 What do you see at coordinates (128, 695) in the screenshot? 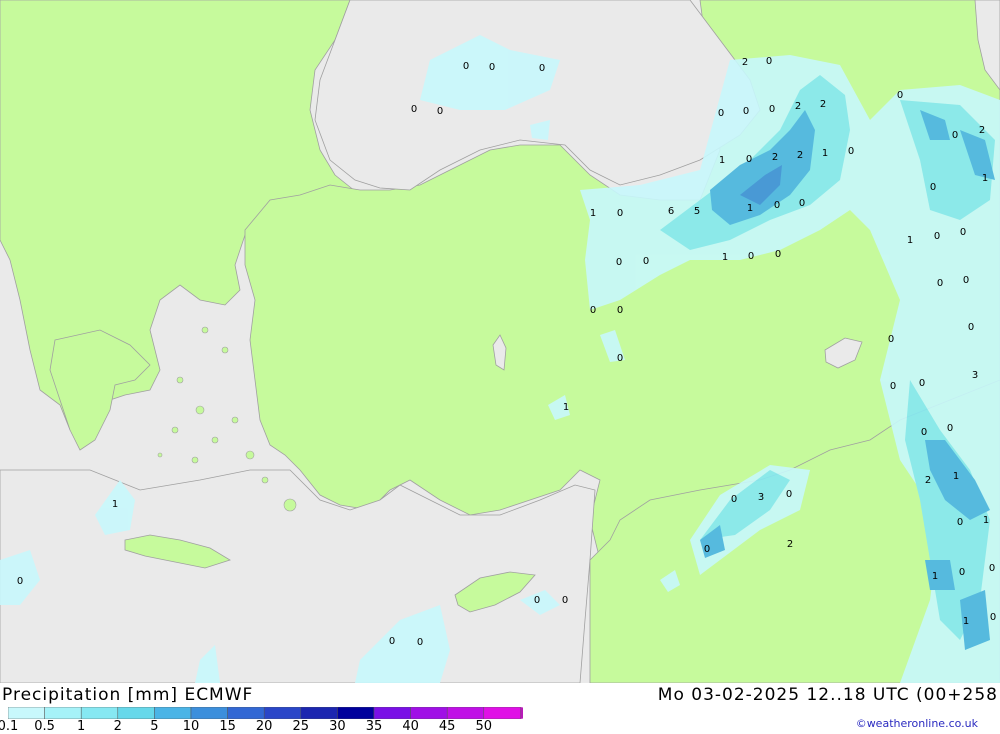
I see `map-title: Precipitation [mm] ECMWF` at bounding box center [128, 695].